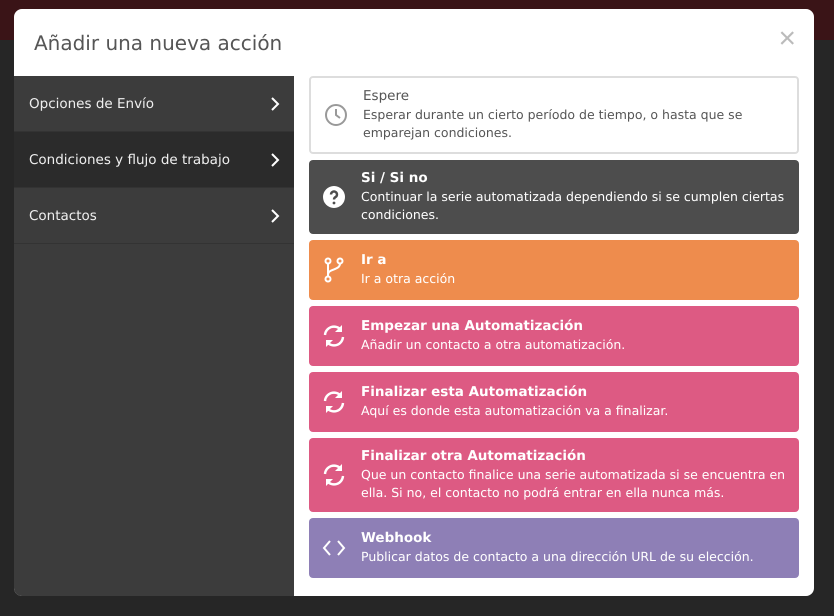  Describe the element at coordinates (553, 124) in the screenshot. I see `action-description: Esperar durante un cierto período de tiempo, o hasta que se emparejan condiciones.` at that location.